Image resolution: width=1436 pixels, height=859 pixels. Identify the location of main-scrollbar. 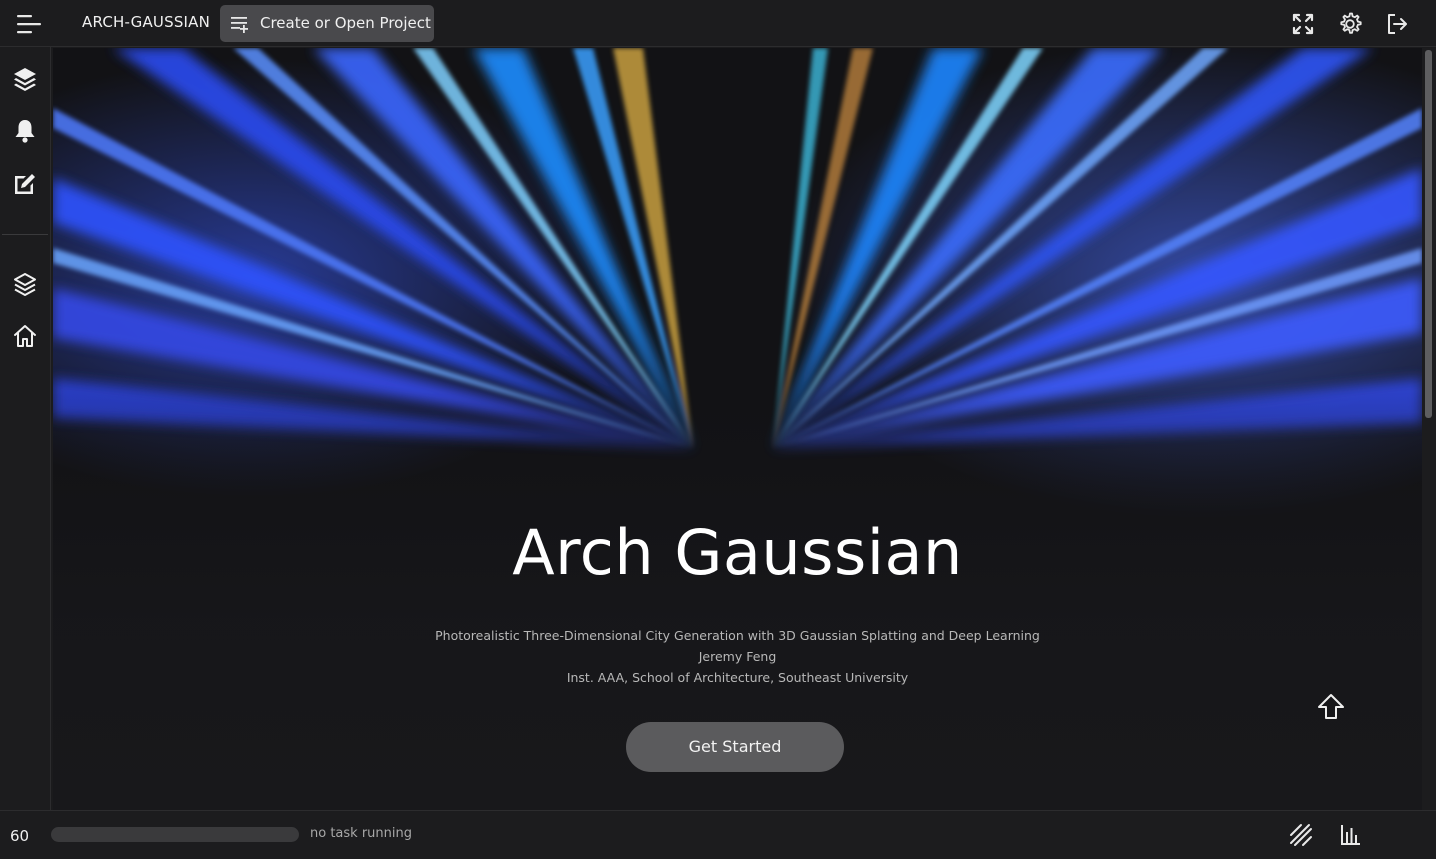
(1429, 429).